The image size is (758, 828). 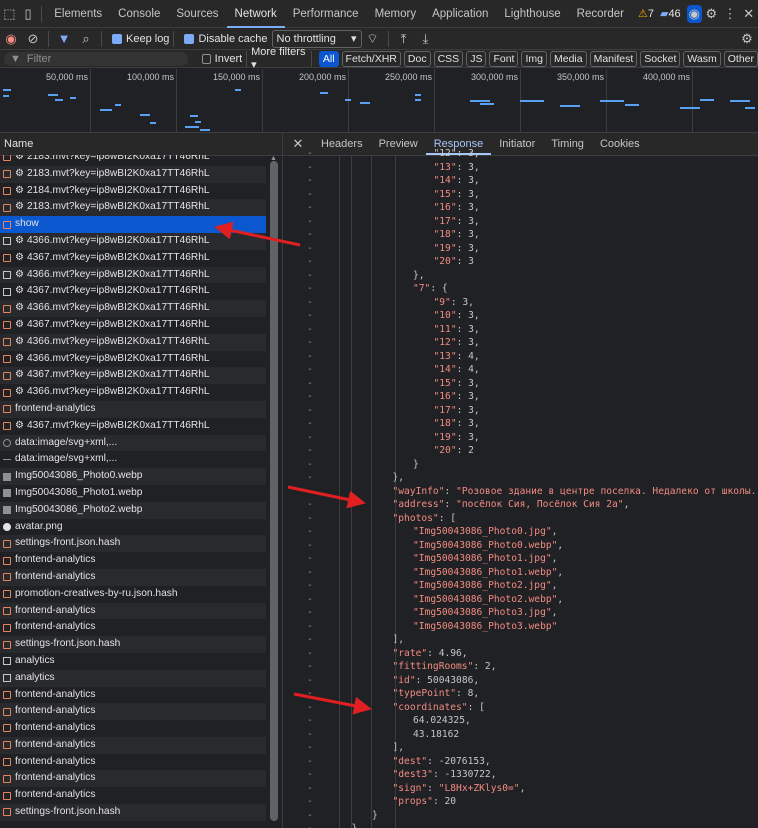 I want to click on clear-icon: ⊘, so click(x=33, y=39).